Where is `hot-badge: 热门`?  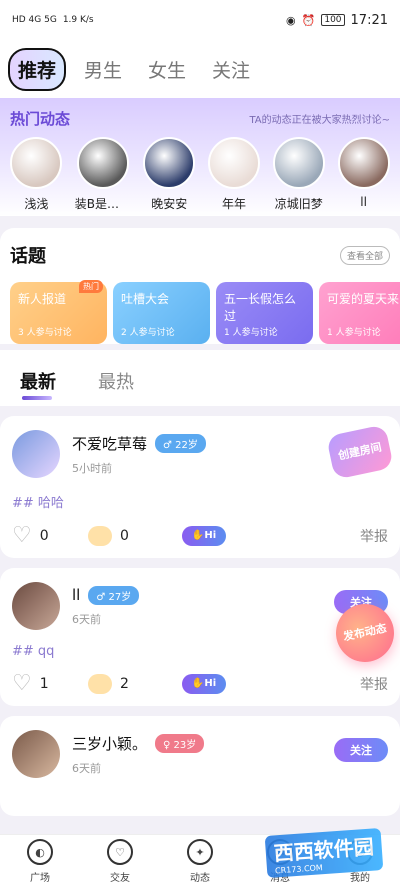
hot-badge: 热门 is located at coordinates (91, 286).